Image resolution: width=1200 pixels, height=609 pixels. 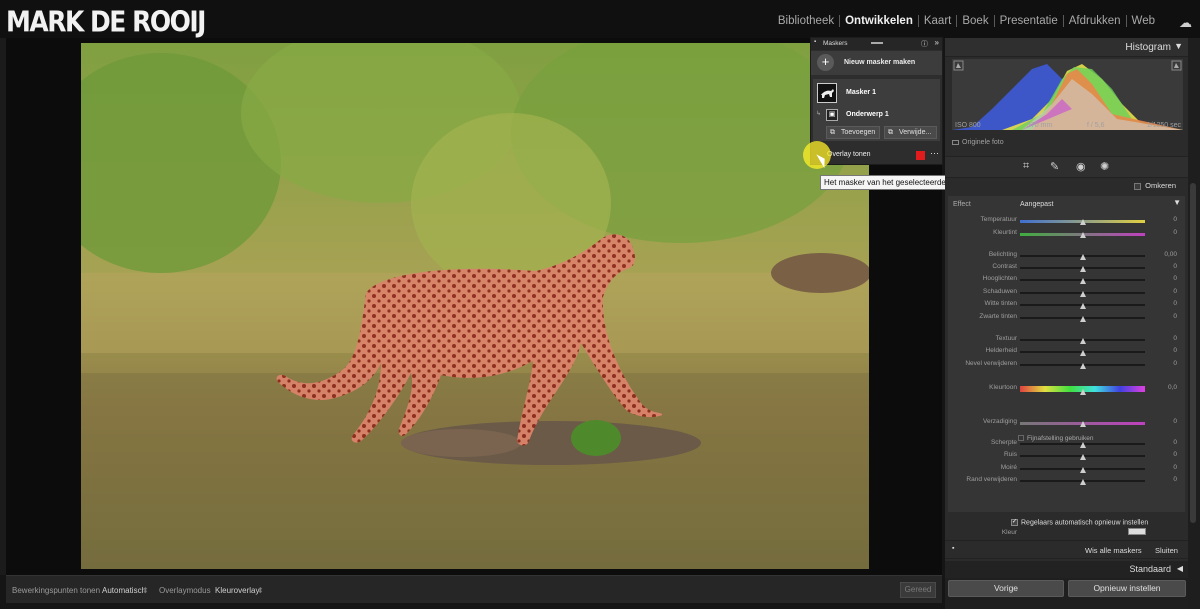 I want to click on drag-handle-icon, so click(x=877, y=43).